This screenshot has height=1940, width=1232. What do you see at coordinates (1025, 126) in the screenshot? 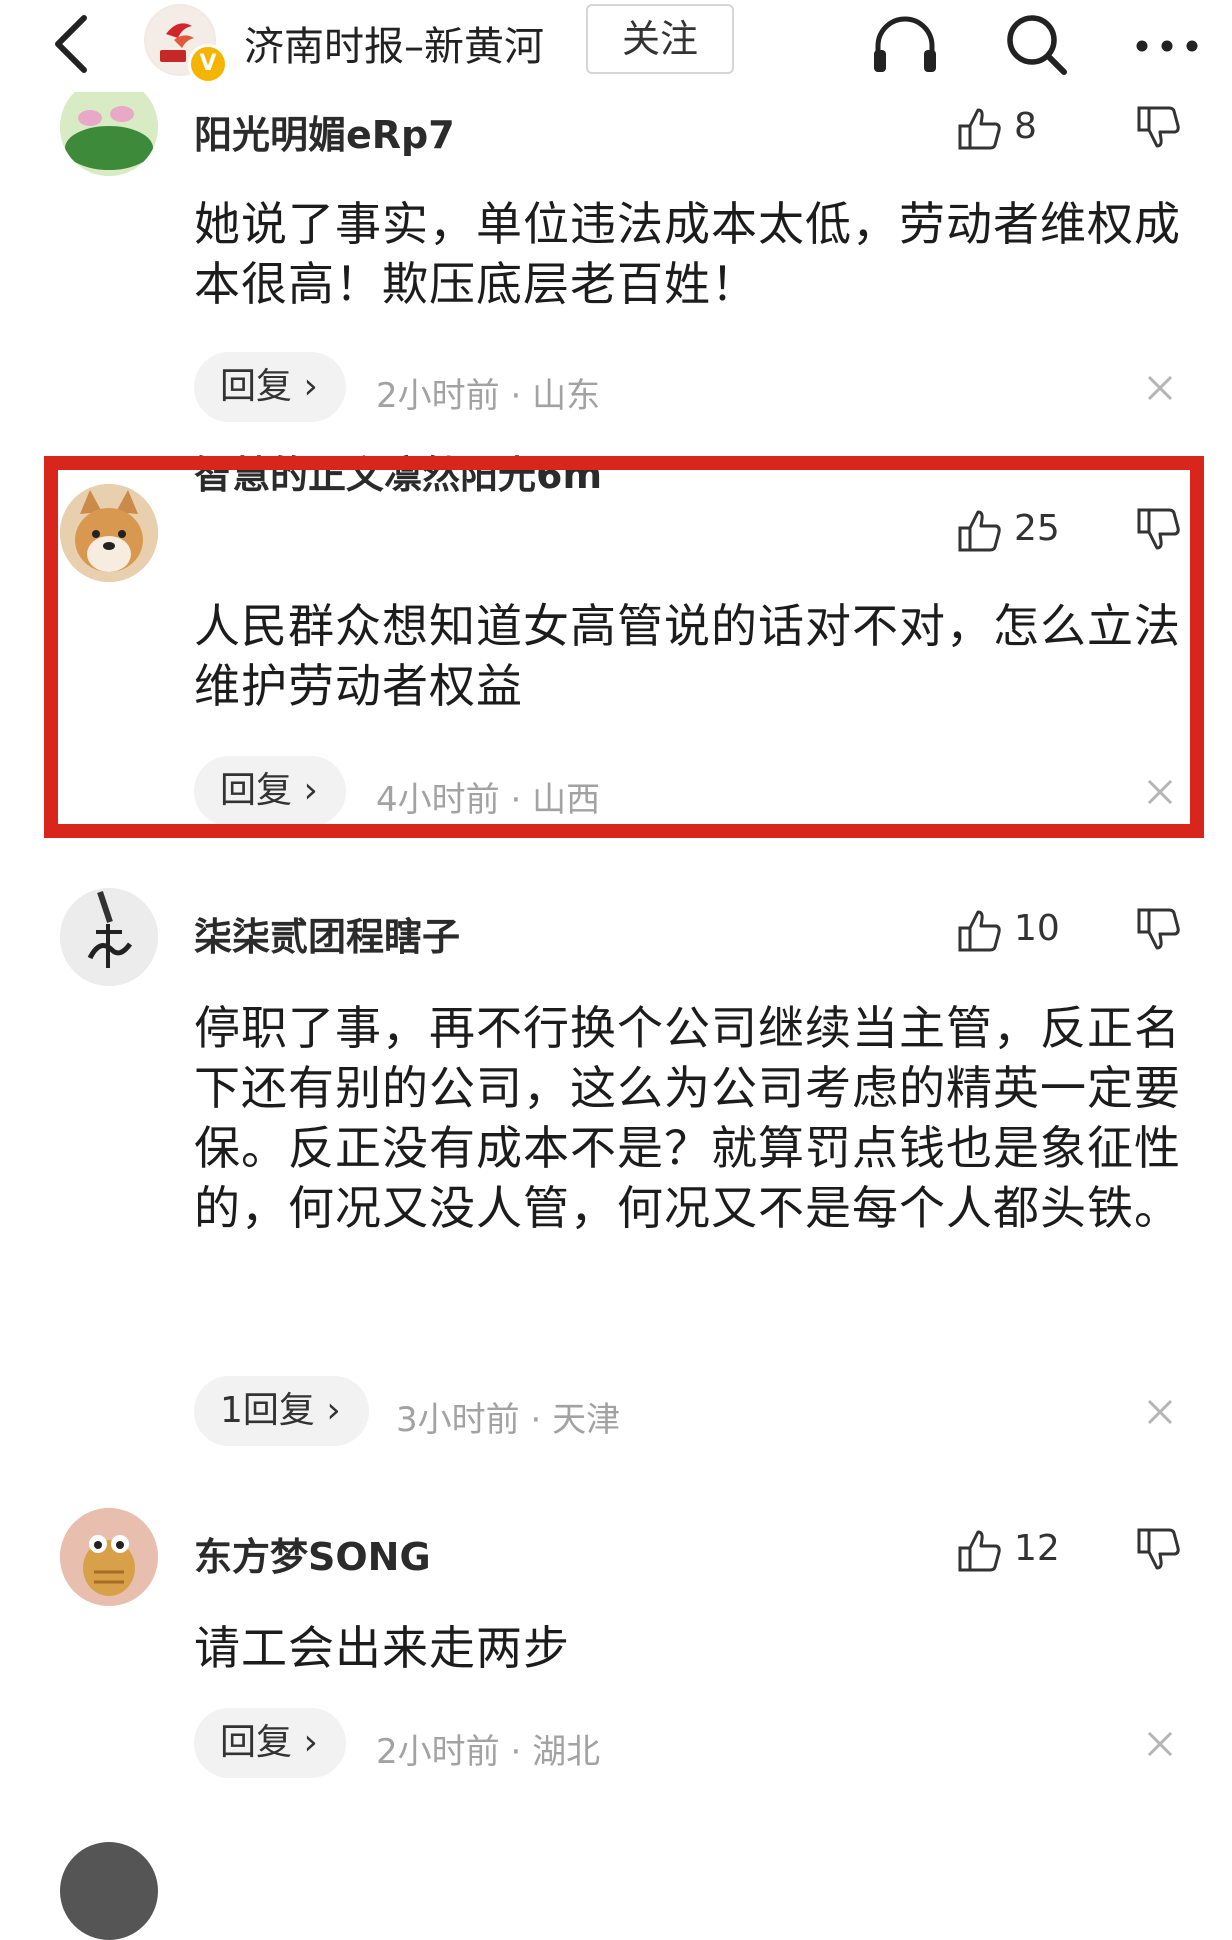
I see `like-count: 8` at bounding box center [1025, 126].